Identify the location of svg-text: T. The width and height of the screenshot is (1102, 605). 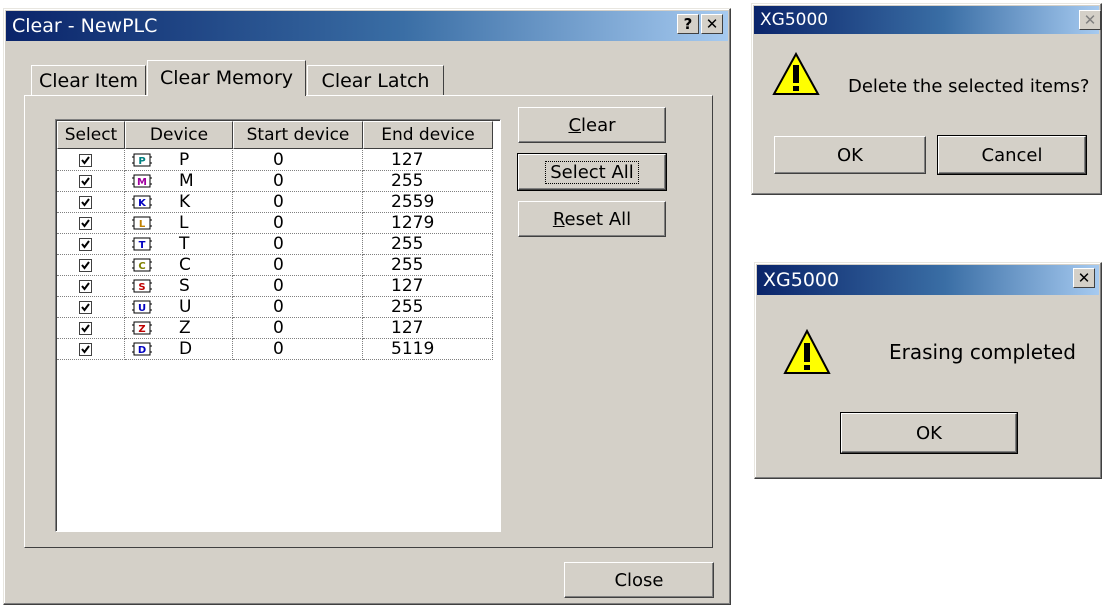
(142, 245).